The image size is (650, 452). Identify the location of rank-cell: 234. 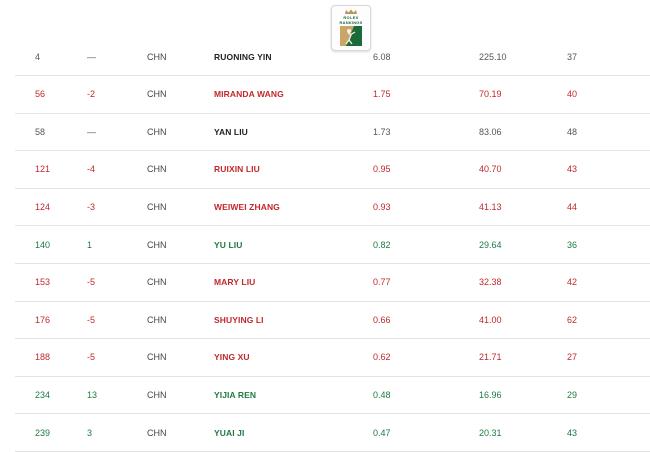
(43, 395).